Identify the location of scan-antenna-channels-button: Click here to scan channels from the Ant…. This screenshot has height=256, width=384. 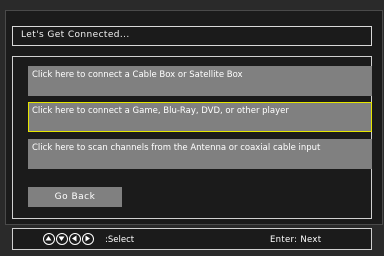
(200, 154).